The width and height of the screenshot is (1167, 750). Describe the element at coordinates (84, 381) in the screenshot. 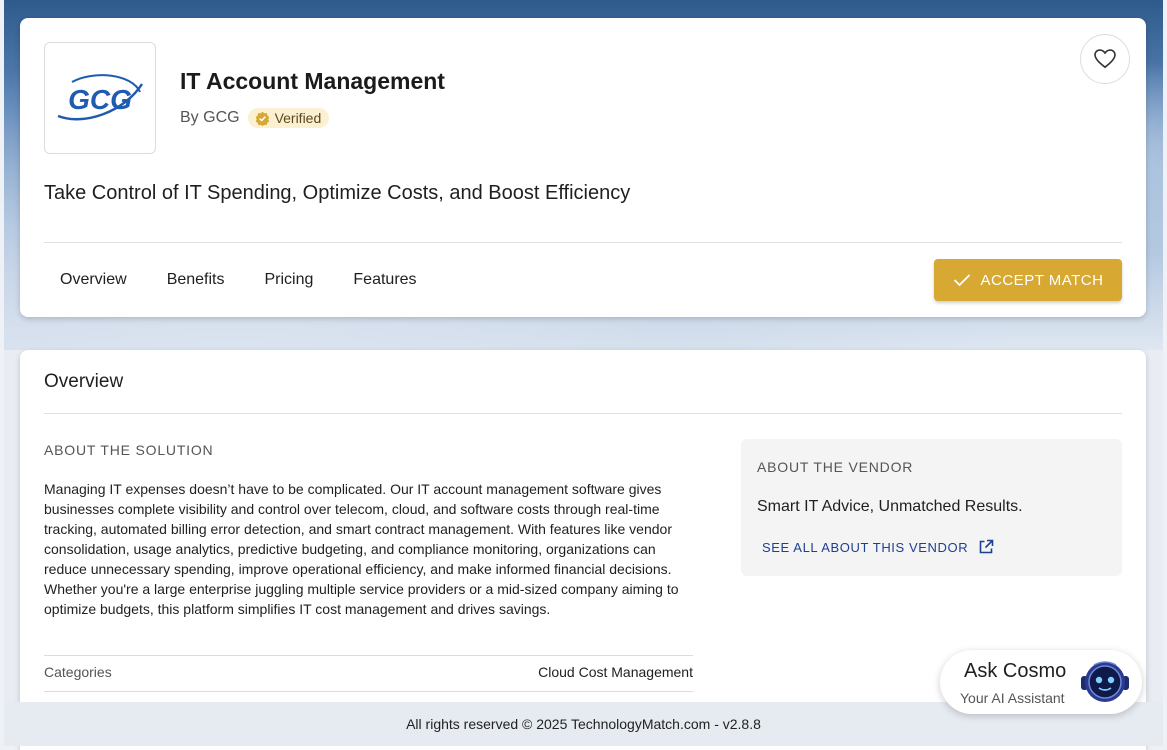

I see `overview-title: Overview` at that location.